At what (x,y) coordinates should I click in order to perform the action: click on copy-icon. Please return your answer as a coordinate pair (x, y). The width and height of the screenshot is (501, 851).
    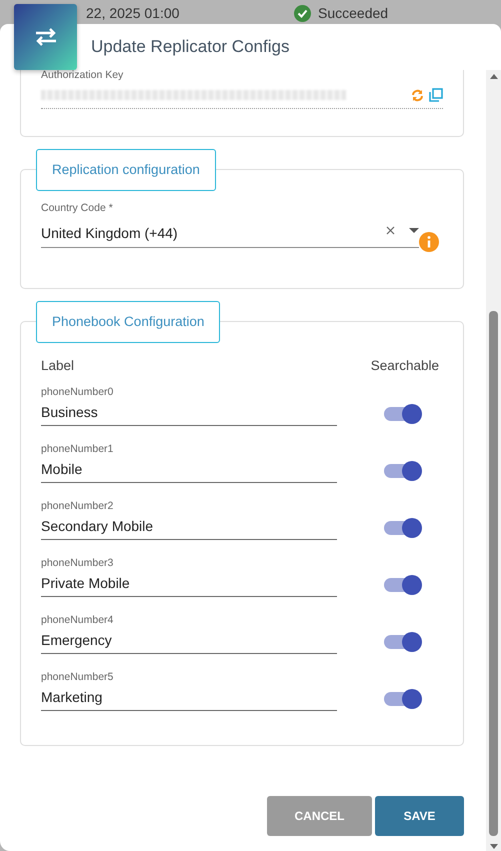
    Looking at the image, I should click on (436, 95).